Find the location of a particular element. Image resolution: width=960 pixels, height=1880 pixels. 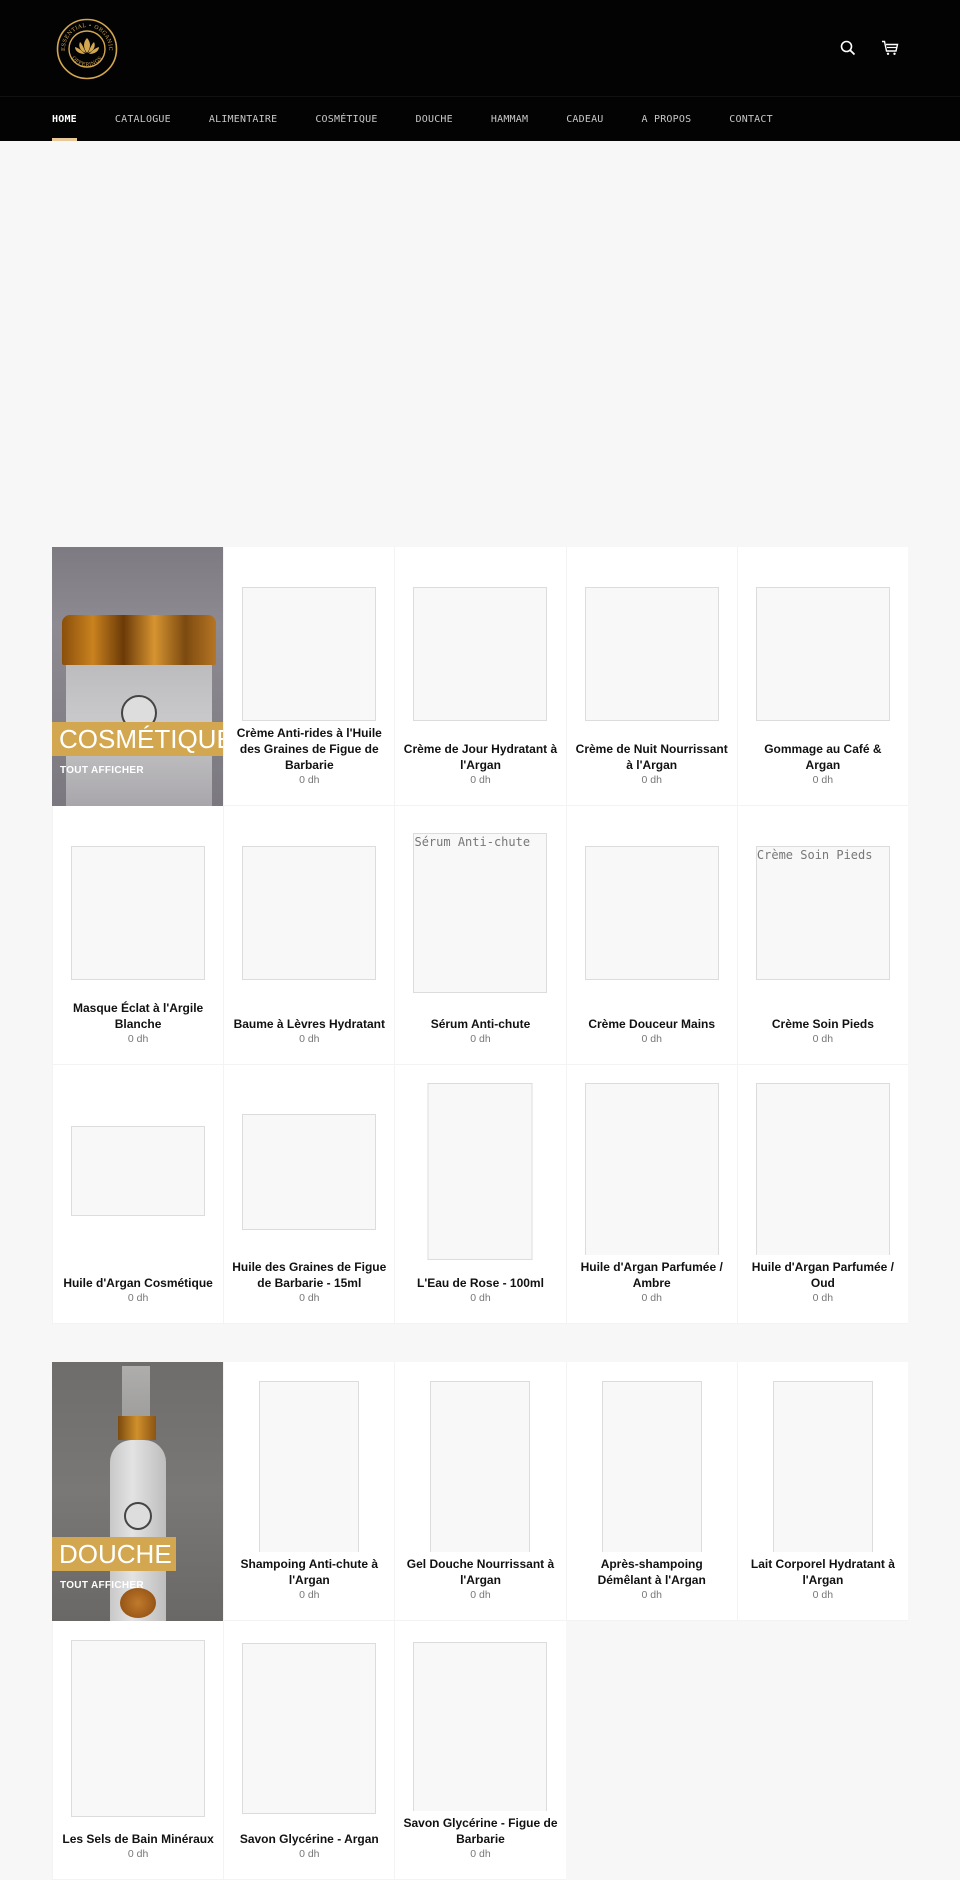

product-title: Savon Glycérine - Figue de Barbarie is located at coordinates (480, 1831).